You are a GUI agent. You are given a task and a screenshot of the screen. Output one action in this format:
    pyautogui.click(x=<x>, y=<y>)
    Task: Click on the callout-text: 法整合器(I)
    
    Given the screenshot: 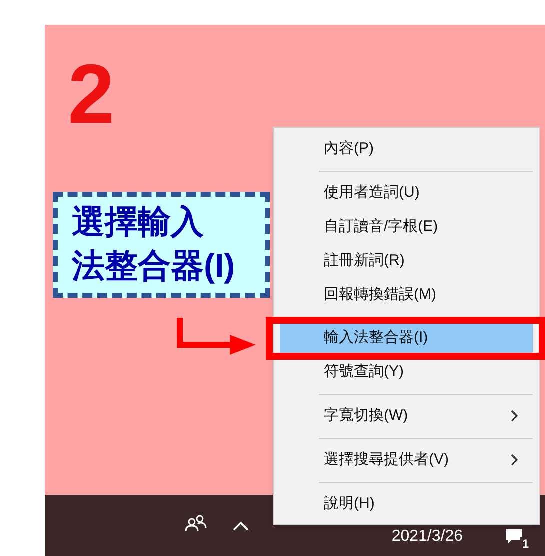 What is the action you would take?
    pyautogui.click(x=154, y=266)
    